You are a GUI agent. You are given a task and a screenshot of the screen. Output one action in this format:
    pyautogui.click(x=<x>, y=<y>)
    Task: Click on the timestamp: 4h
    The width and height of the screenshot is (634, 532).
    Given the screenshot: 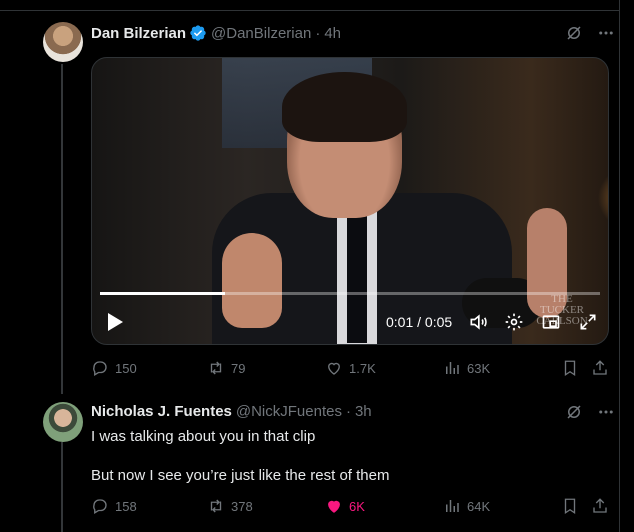 What is the action you would take?
    pyautogui.click(x=332, y=33)
    